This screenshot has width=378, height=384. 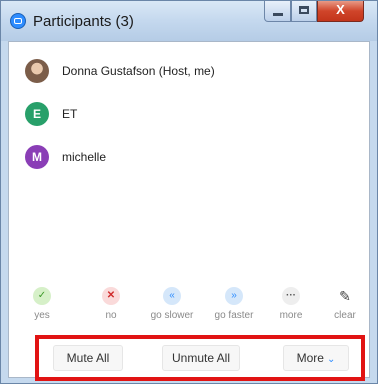 What do you see at coordinates (234, 315) in the screenshot?
I see `reaction-label: go faster` at bounding box center [234, 315].